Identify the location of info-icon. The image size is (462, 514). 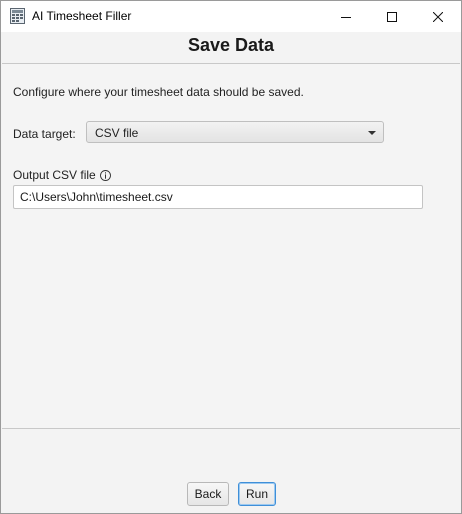
(105, 175).